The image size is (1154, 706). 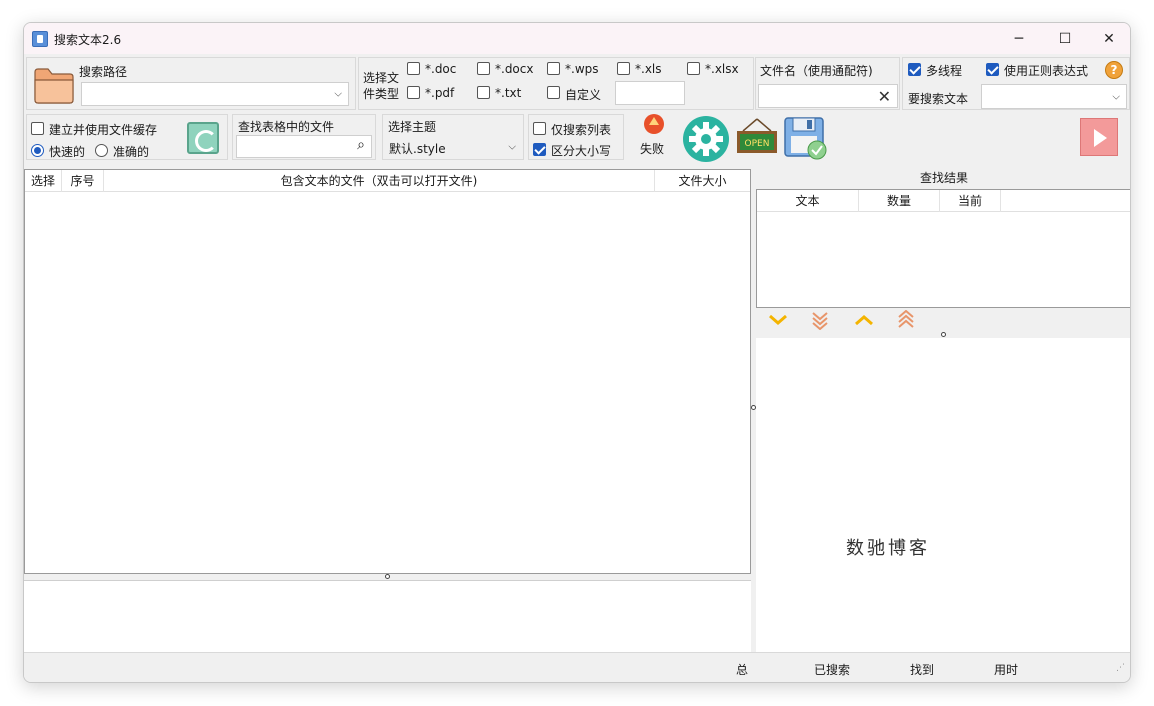 I want to click on search-text-label: 要搜索文本, so click(x=938, y=99).